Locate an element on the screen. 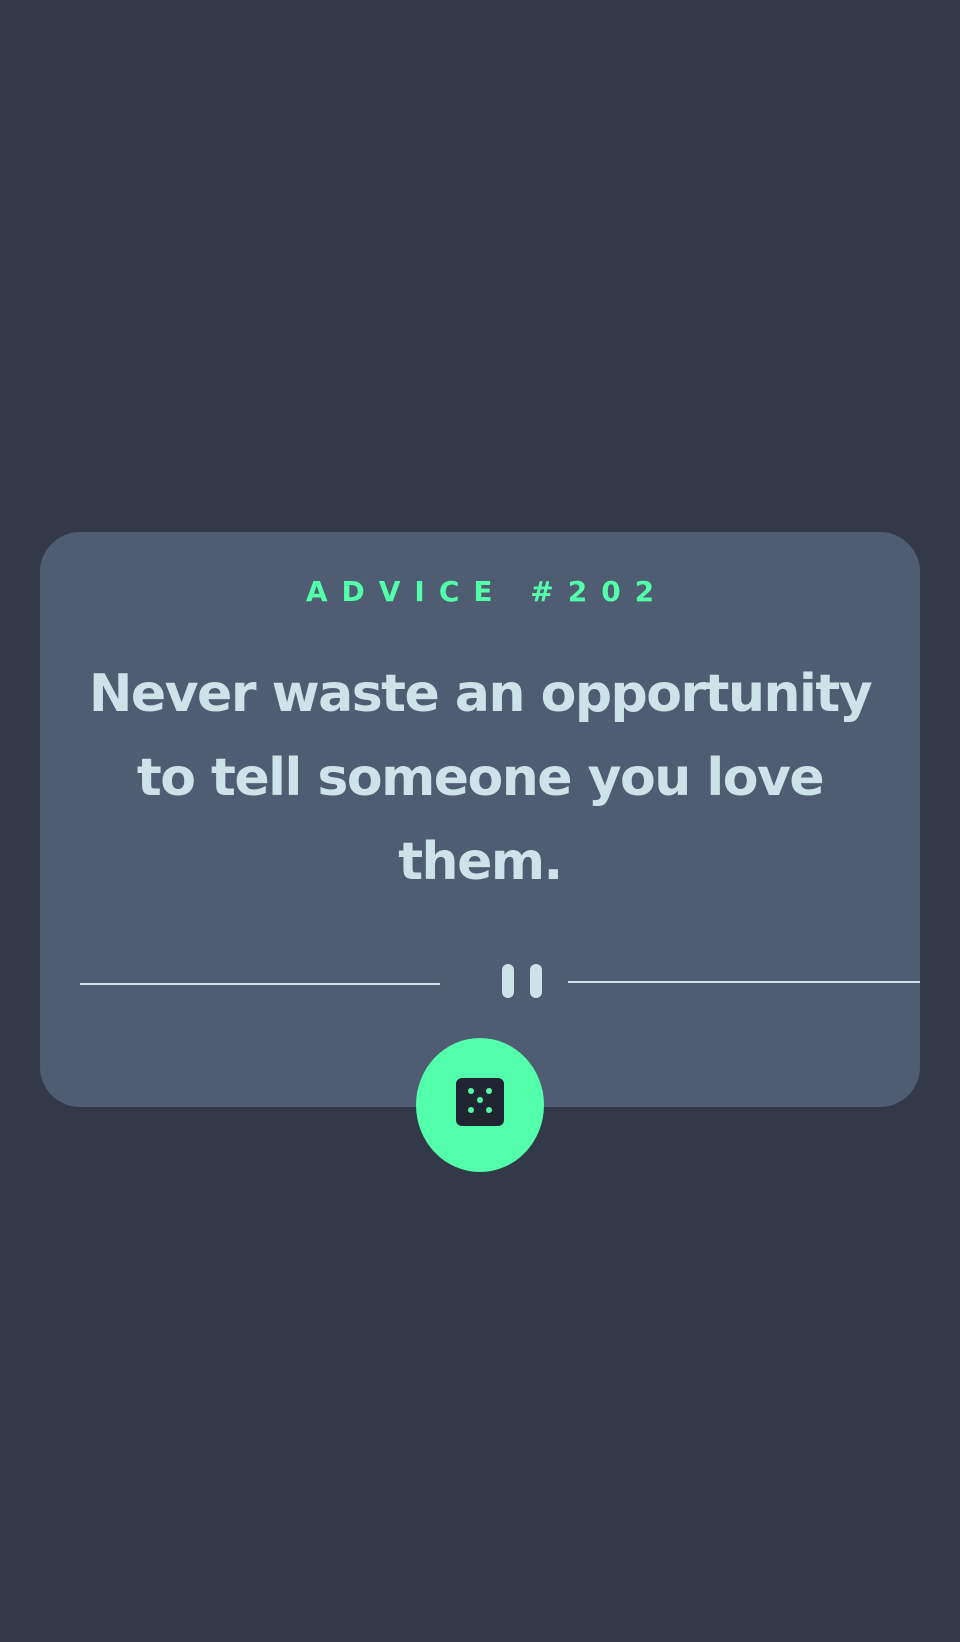  new-advice-button is located at coordinates (480, 1105).